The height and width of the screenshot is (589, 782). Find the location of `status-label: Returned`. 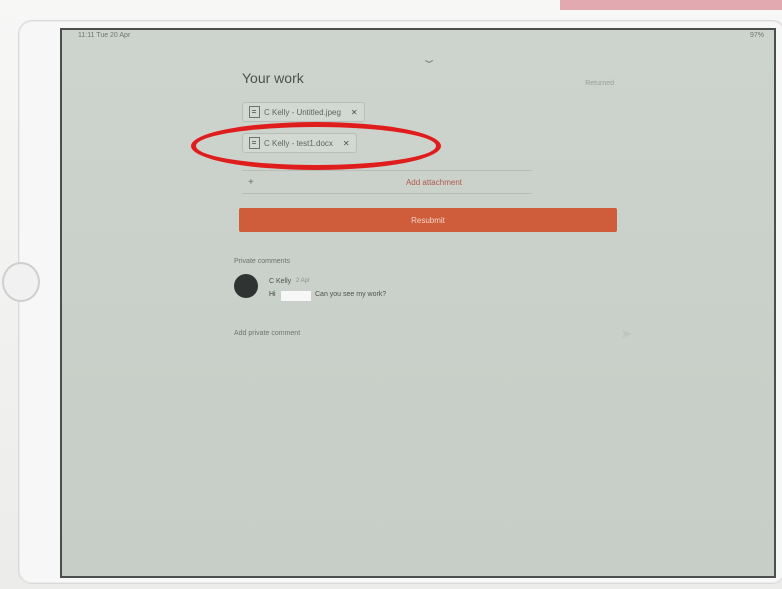

status-label: Returned is located at coordinates (599, 83).